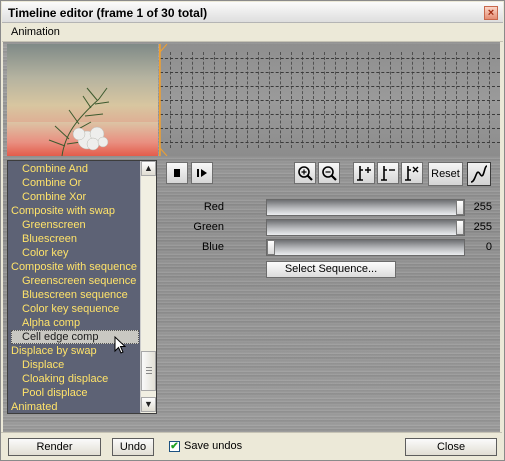 The image size is (505, 461). I want to click on list-item: Greenscreen sequence, so click(74, 281).